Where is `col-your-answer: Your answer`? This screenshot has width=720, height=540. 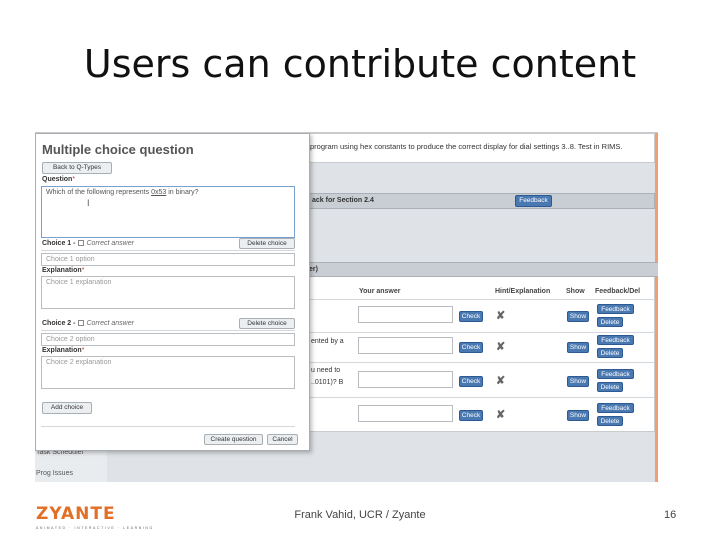 col-your-answer: Your answer is located at coordinates (380, 291).